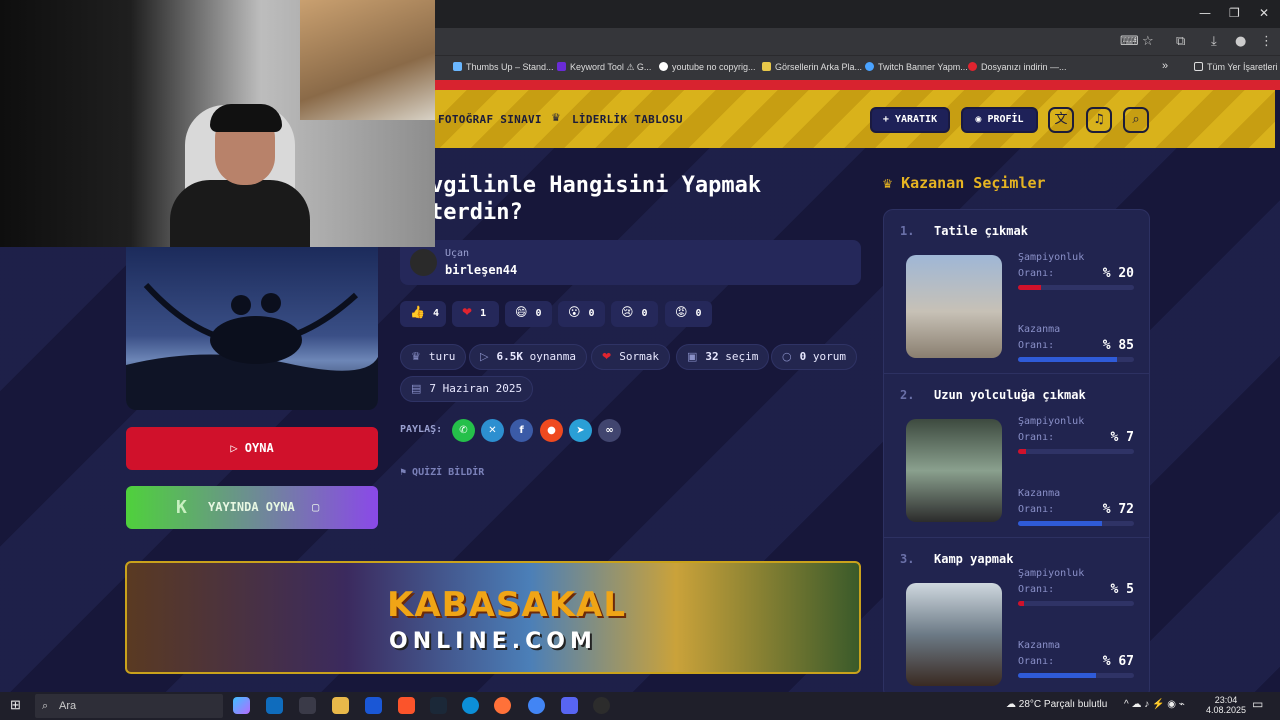 Image resolution: width=1280 pixels, height=720 pixels. I want to click on link-icon: ∞, so click(609, 430).